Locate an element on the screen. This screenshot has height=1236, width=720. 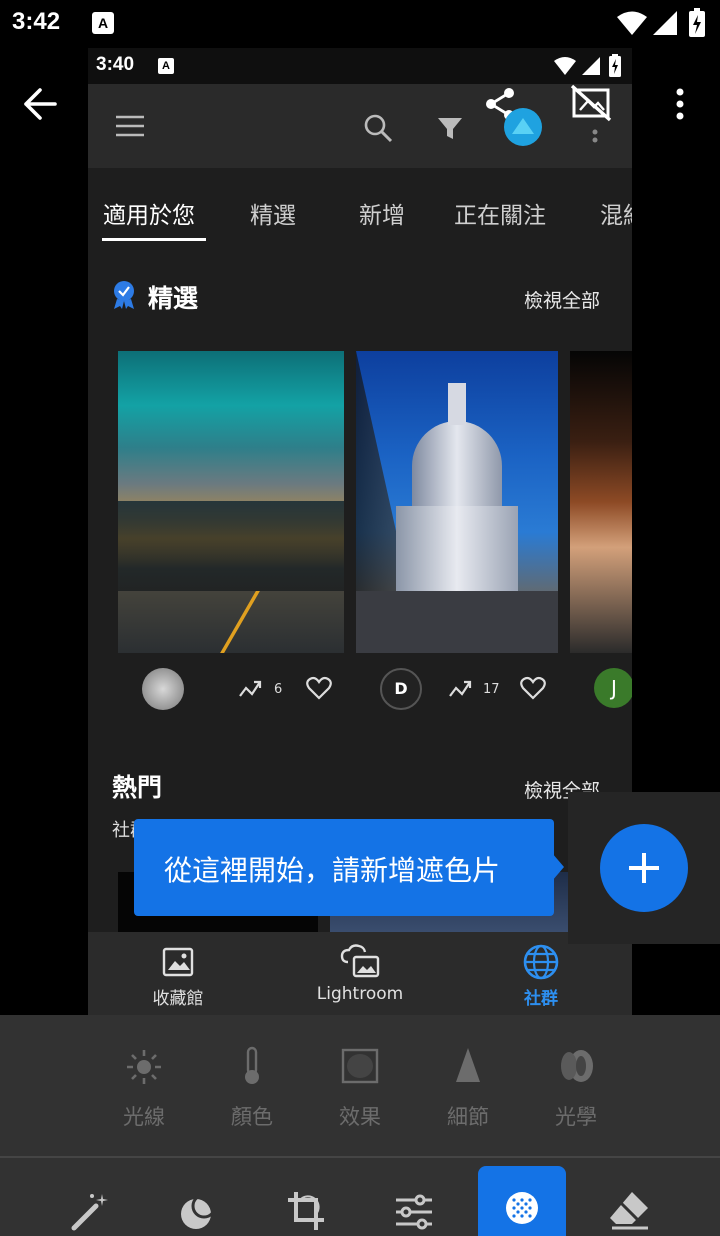
wifi-icon is located at coordinates (632, 23).